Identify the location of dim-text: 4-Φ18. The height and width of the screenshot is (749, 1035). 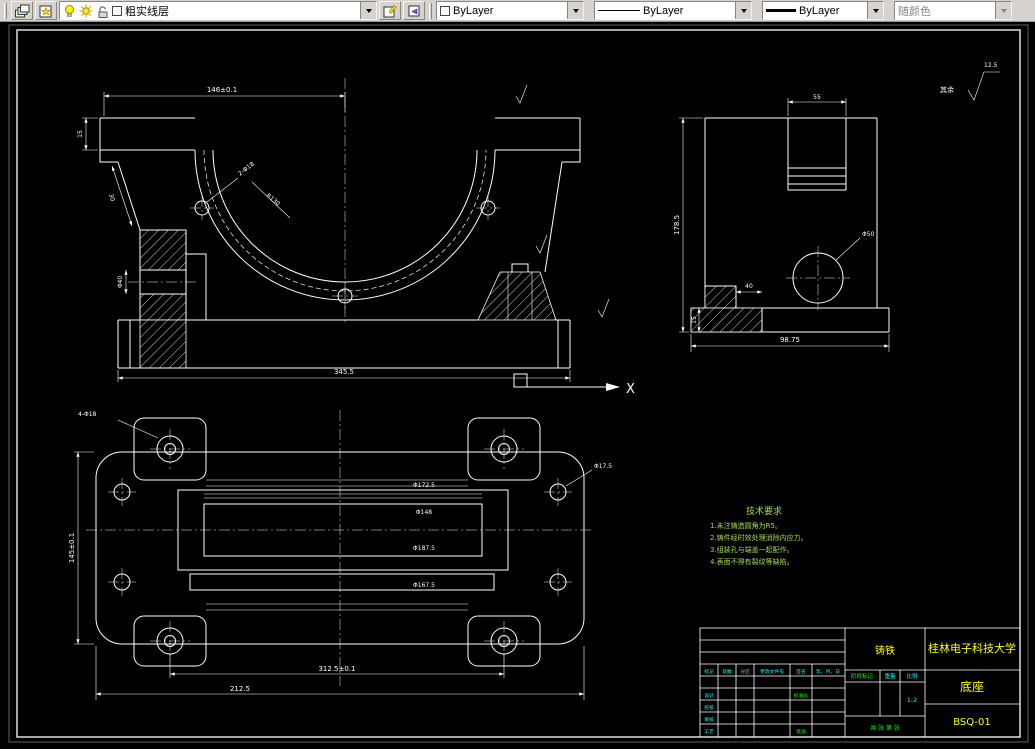
(87, 414).